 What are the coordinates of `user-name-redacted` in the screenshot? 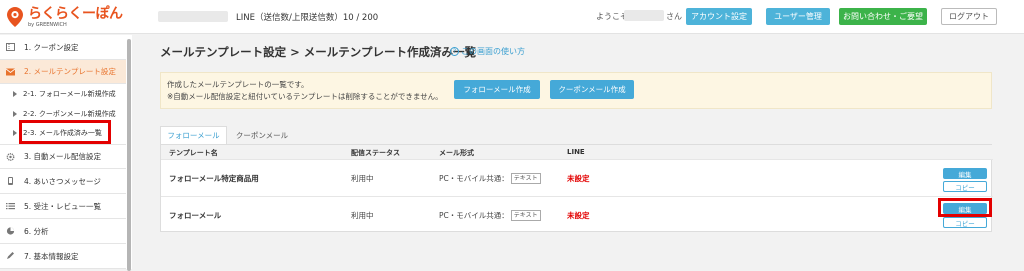 It's located at (644, 15).